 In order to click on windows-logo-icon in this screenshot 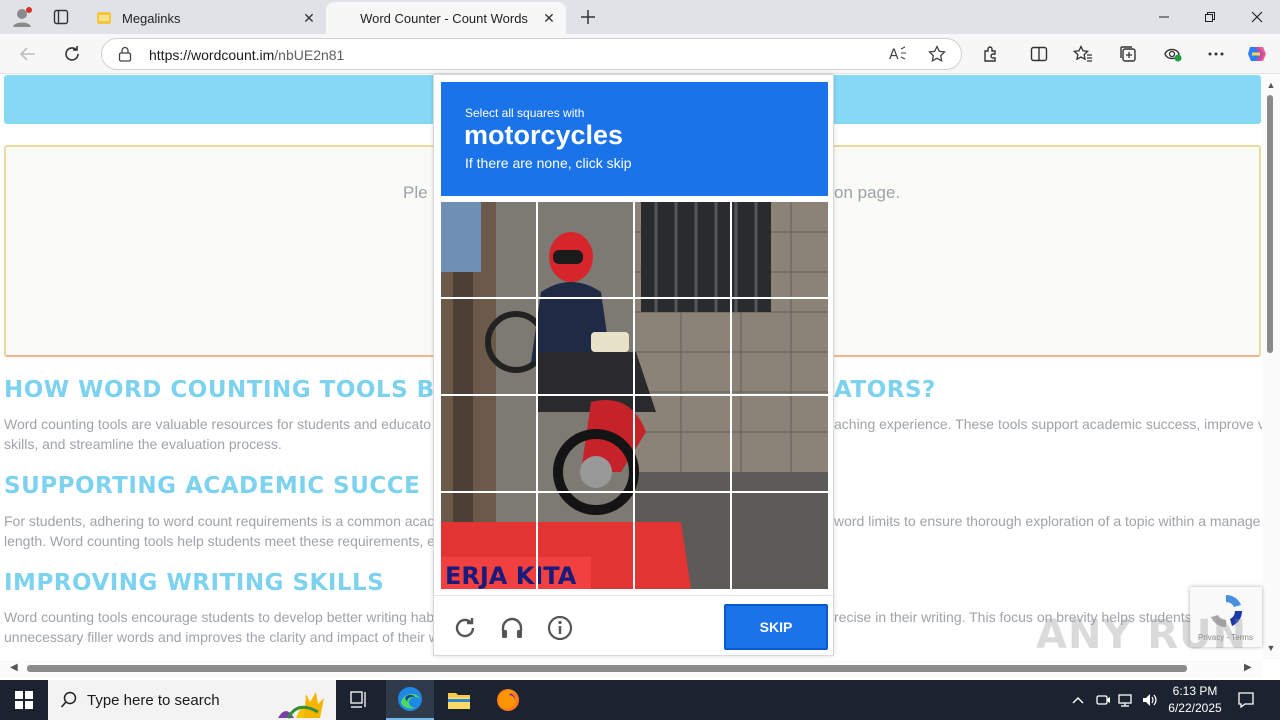, I will do `click(24, 700)`.